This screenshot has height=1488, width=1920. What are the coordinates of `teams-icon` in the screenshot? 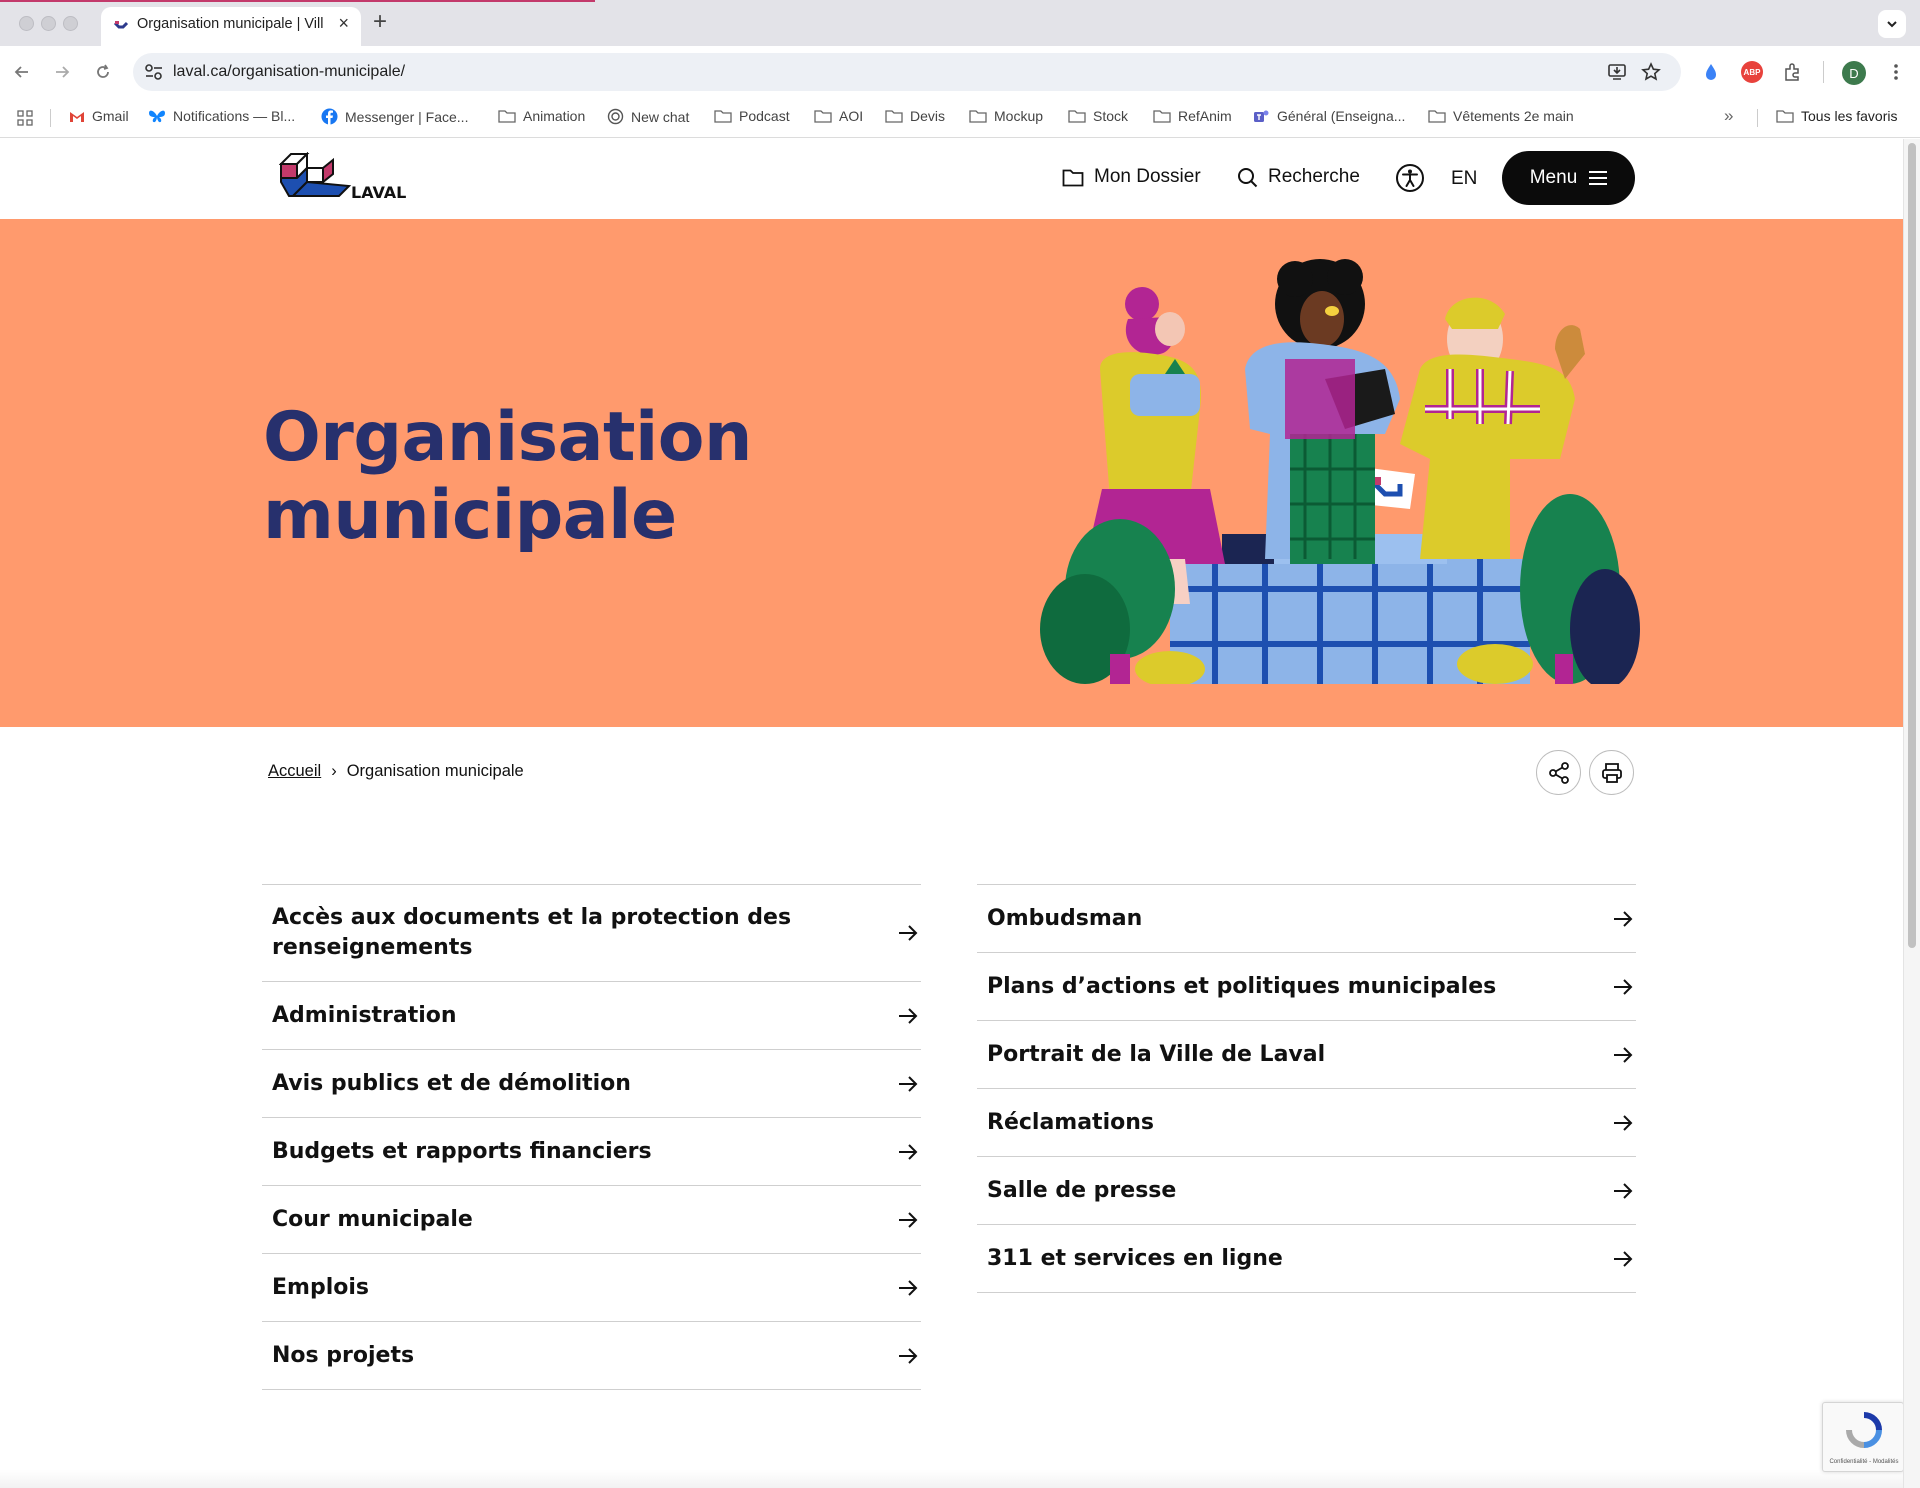 It's located at (1261, 116).